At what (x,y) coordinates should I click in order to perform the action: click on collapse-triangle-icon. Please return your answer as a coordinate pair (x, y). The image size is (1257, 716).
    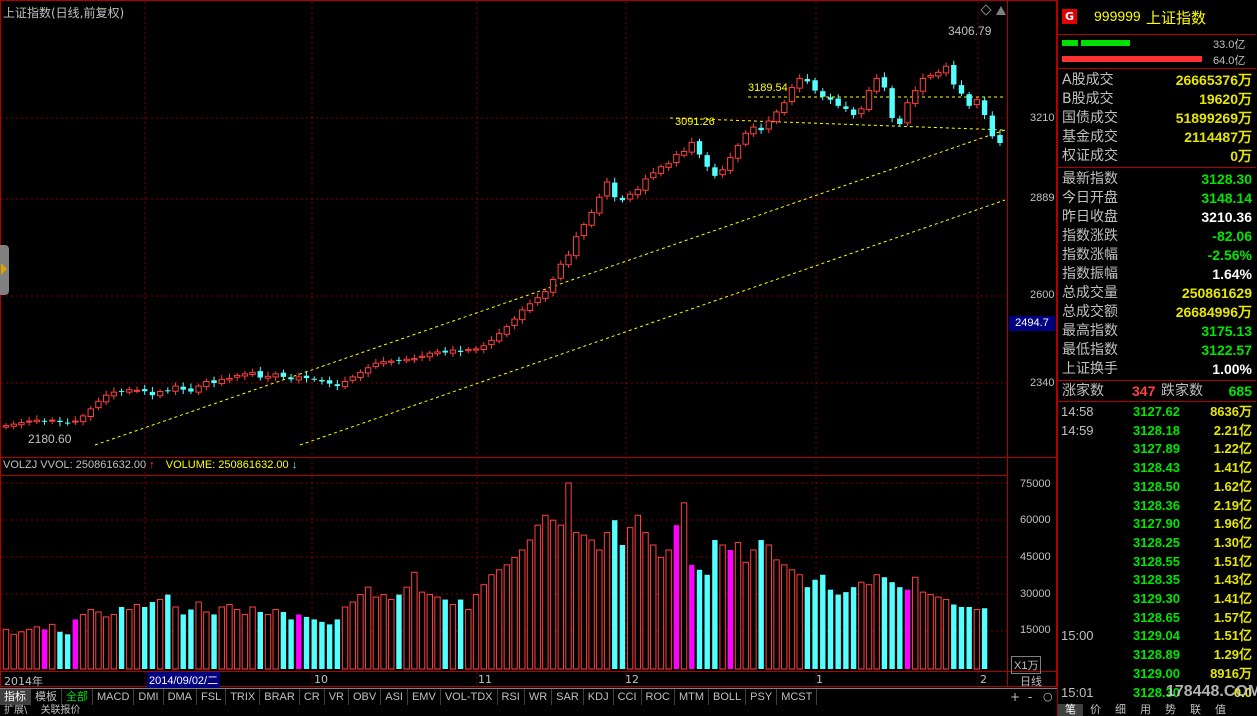
    Looking at the image, I should click on (1001, 10).